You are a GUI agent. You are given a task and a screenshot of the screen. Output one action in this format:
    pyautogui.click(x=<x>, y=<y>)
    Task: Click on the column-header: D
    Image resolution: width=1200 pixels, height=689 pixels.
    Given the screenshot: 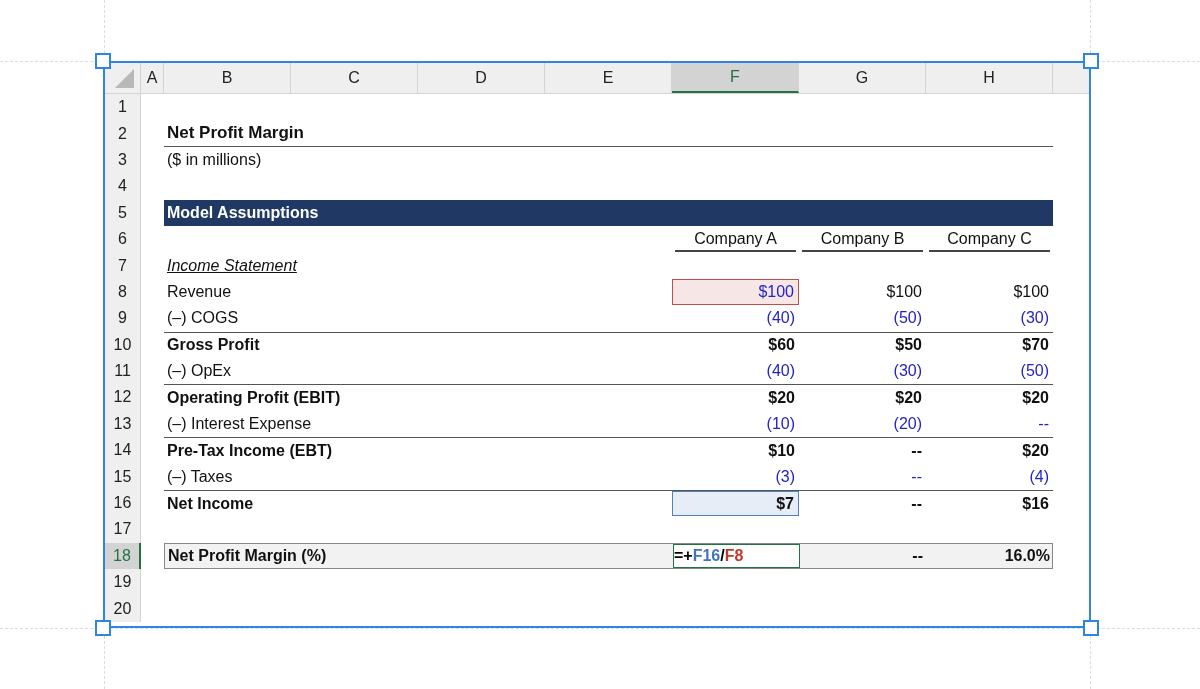 What is the action you would take?
    pyautogui.click(x=481, y=78)
    